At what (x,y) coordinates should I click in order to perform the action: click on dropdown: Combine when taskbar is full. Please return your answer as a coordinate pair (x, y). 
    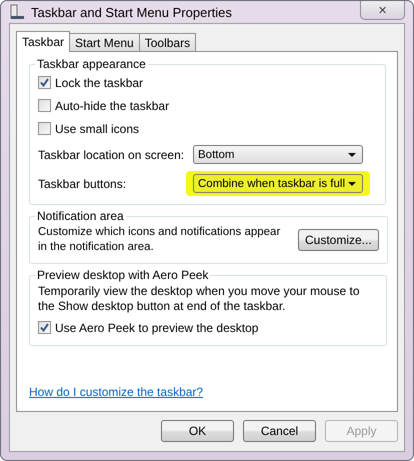
    Looking at the image, I should click on (278, 183).